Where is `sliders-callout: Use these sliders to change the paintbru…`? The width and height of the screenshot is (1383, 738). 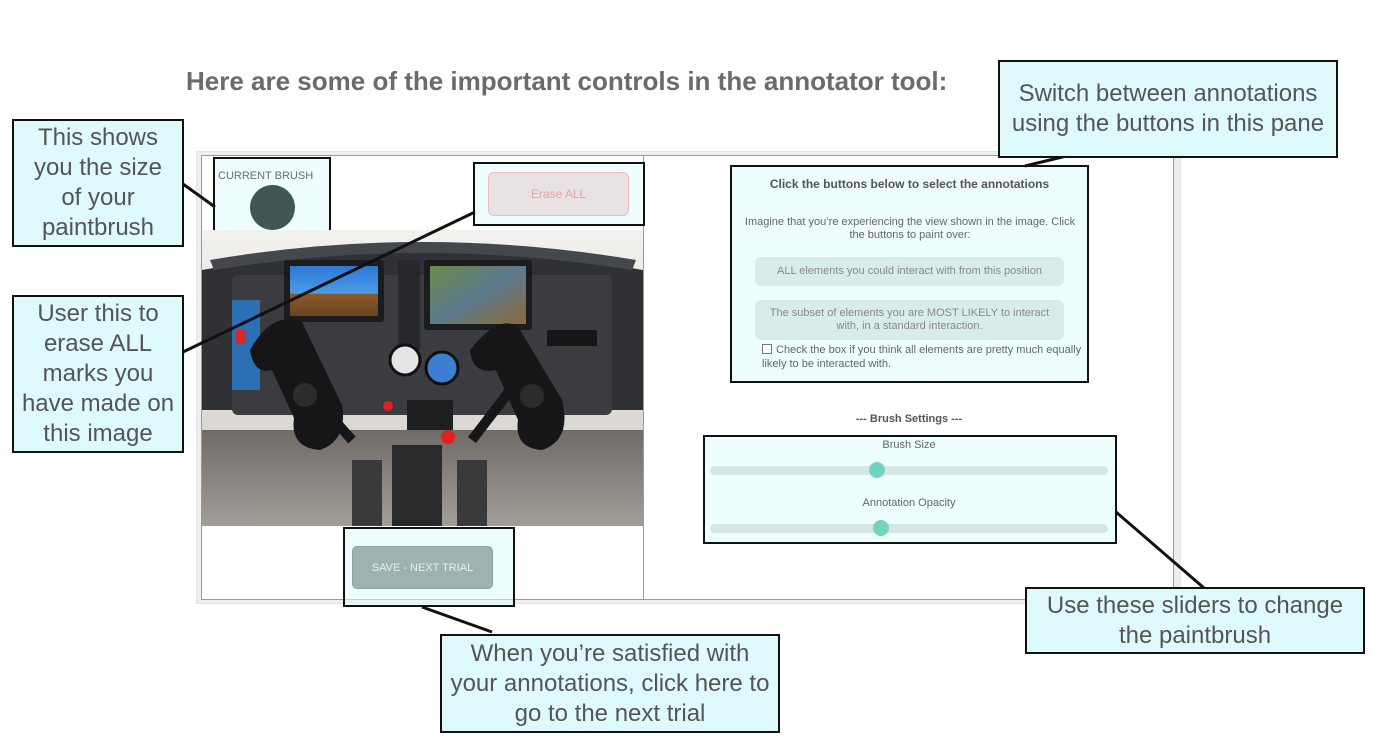 sliders-callout: Use these sliders to change the paintbru… is located at coordinates (1195, 620).